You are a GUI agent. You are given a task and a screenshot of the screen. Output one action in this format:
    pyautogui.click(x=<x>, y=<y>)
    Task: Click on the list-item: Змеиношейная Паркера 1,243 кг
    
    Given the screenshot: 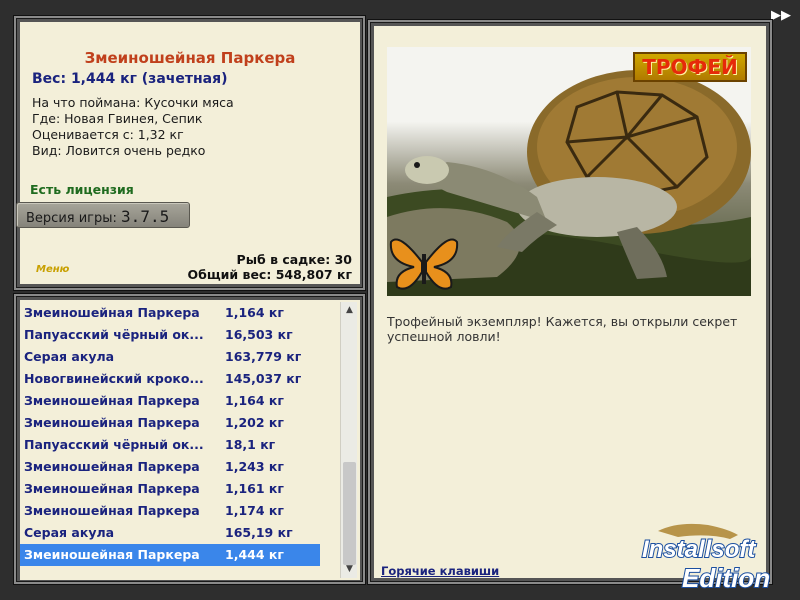 What is the action you would take?
    pyautogui.click(x=170, y=467)
    